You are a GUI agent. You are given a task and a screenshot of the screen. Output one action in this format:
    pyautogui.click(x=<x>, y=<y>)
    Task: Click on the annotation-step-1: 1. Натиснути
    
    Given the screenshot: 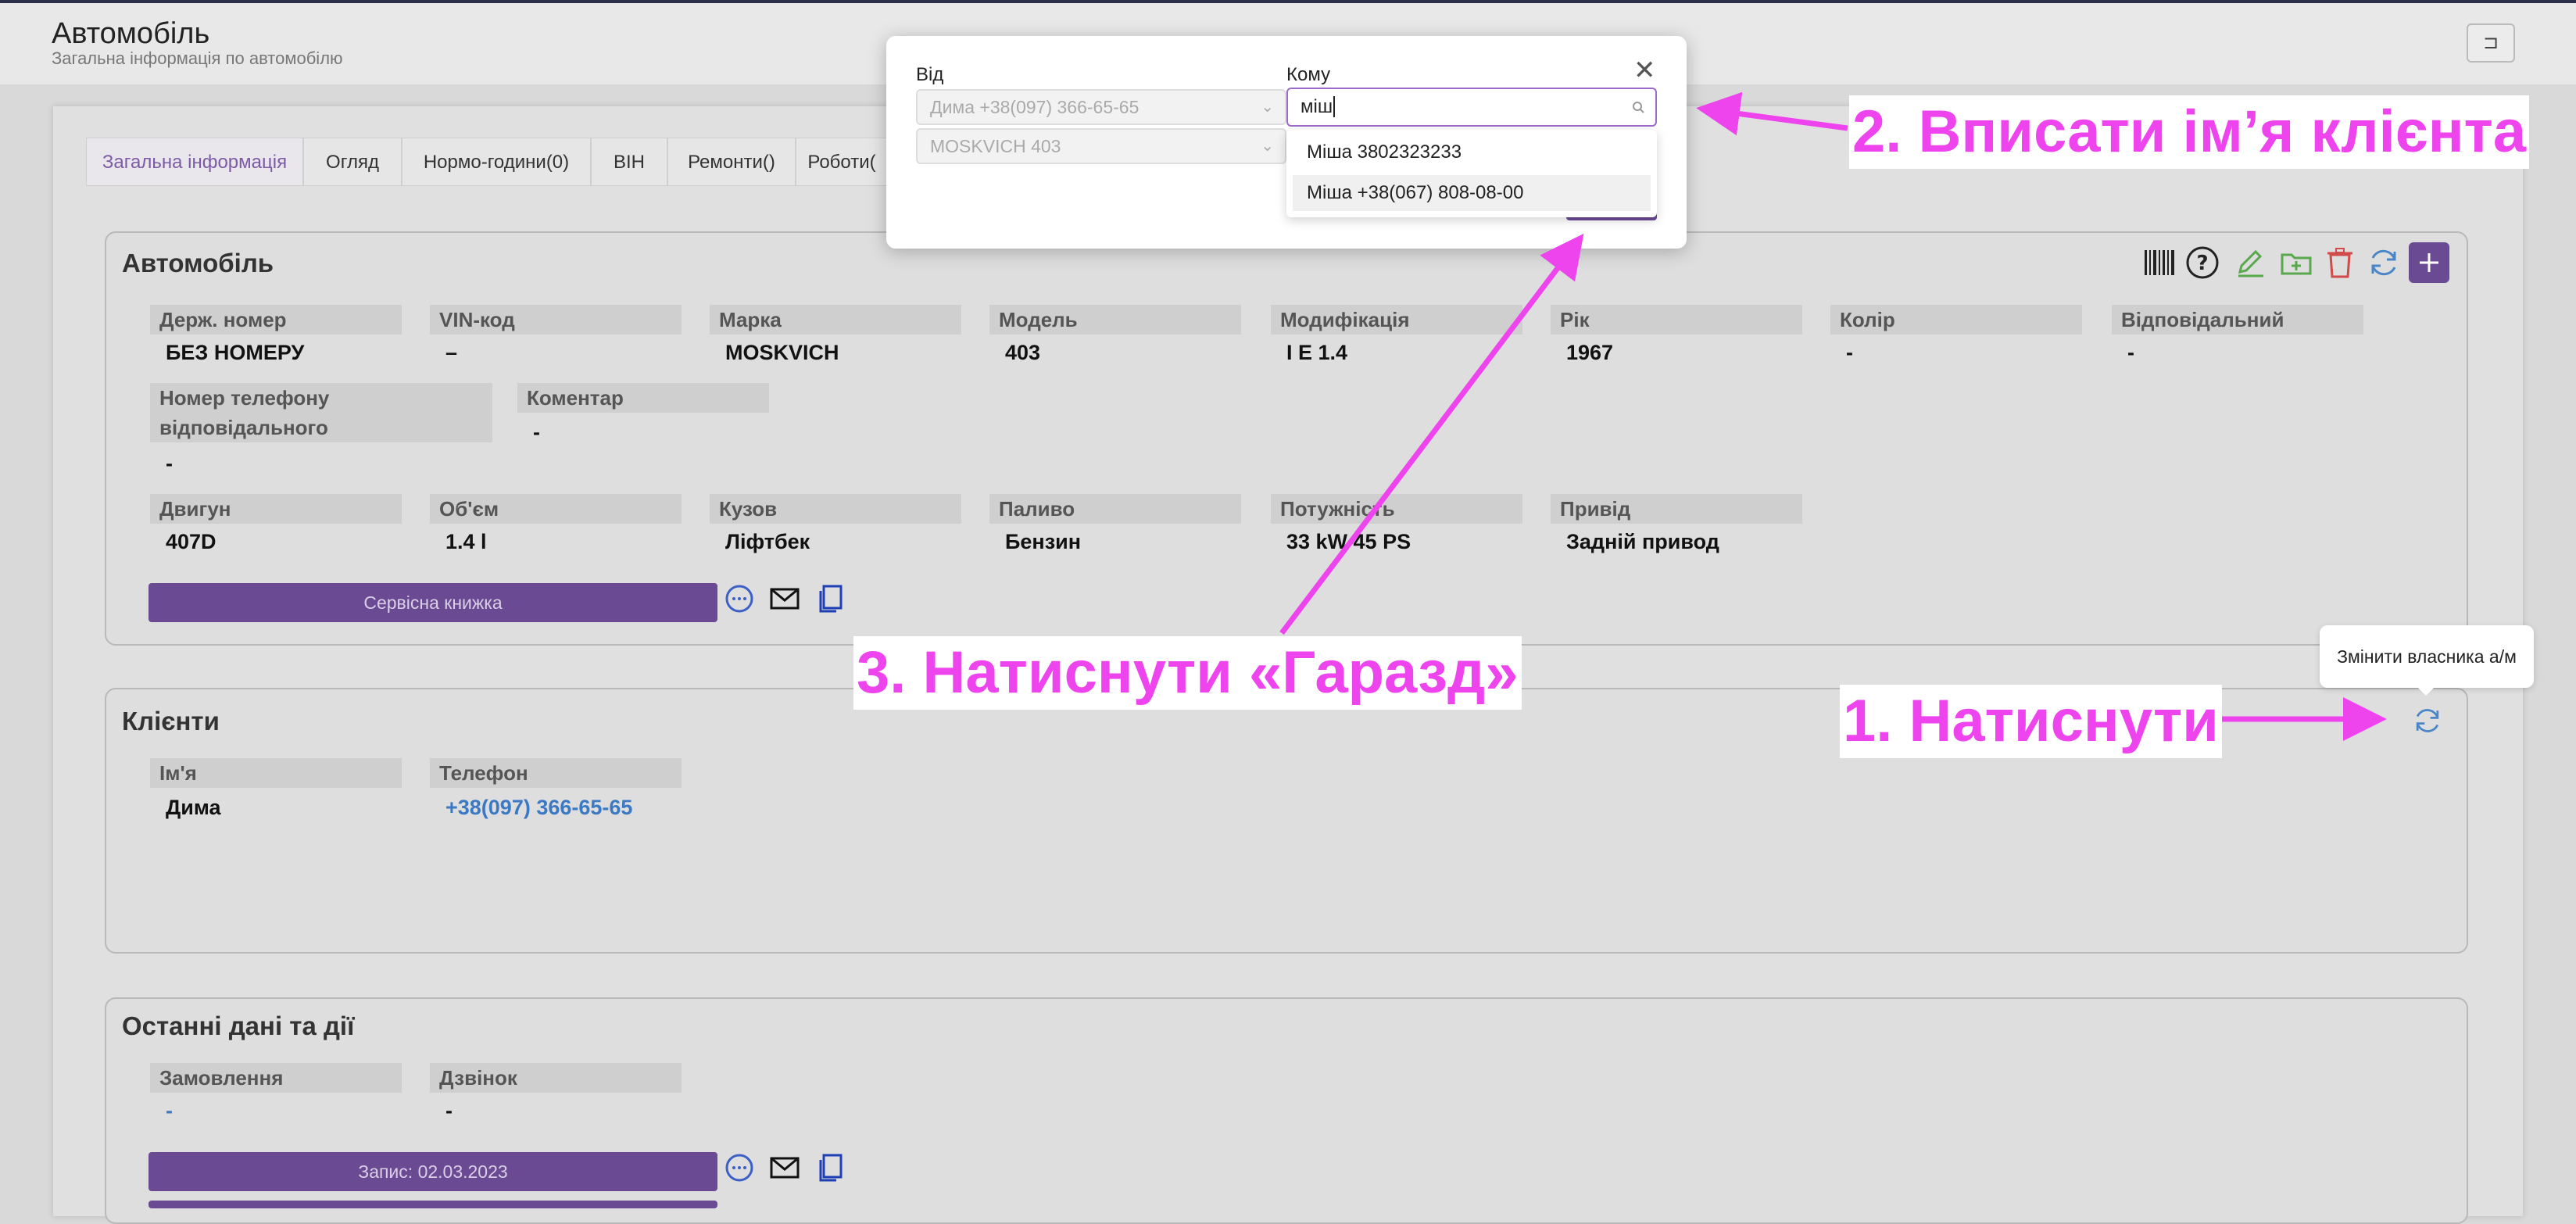 What is the action you would take?
    pyautogui.click(x=2031, y=721)
    